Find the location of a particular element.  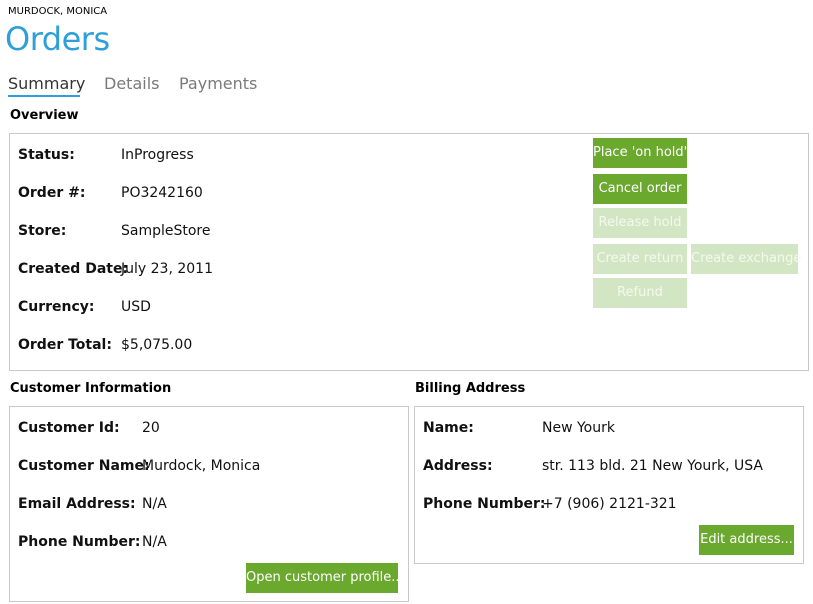

order-total-value: $5,075.00 is located at coordinates (157, 345).